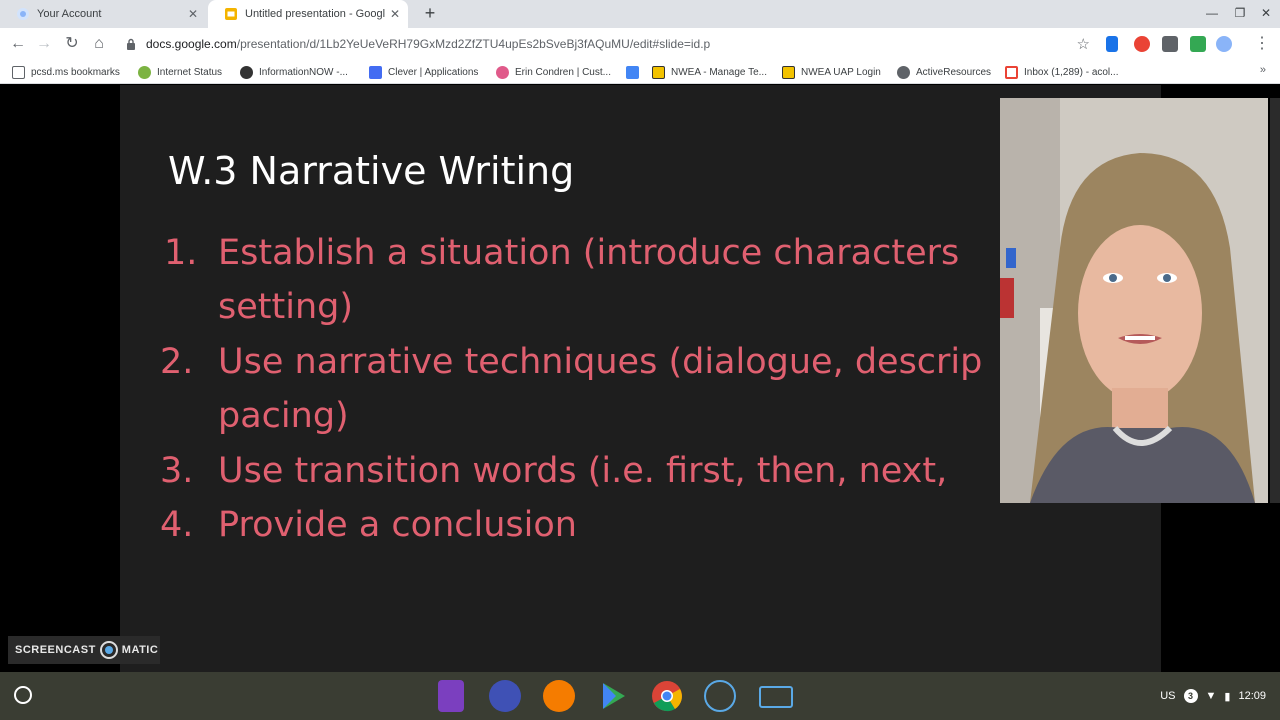  What do you see at coordinates (1170, 44) in the screenshot?
I see `extension-cast-icon` at bounding box center [1170, 44].